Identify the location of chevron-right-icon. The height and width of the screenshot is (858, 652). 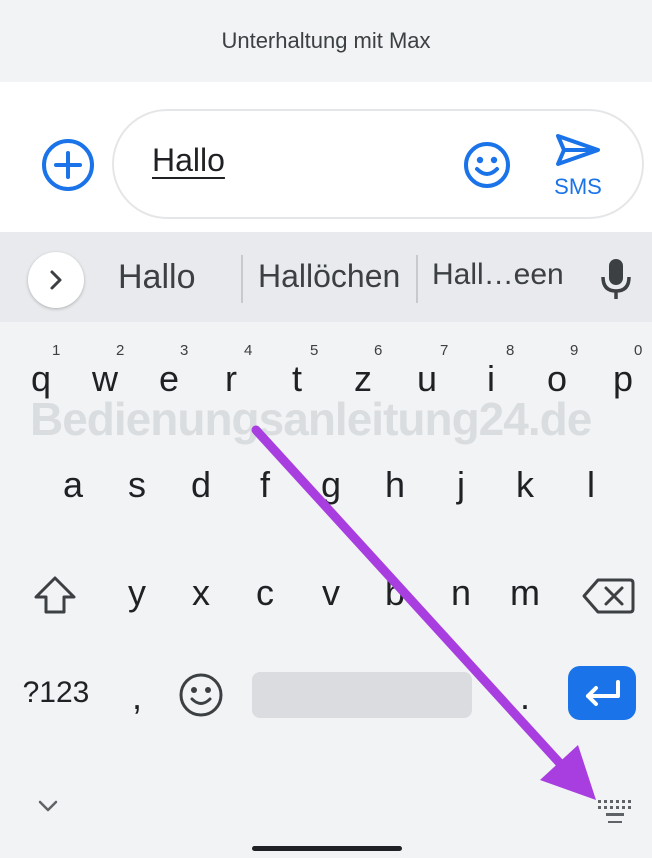
(56, 280).